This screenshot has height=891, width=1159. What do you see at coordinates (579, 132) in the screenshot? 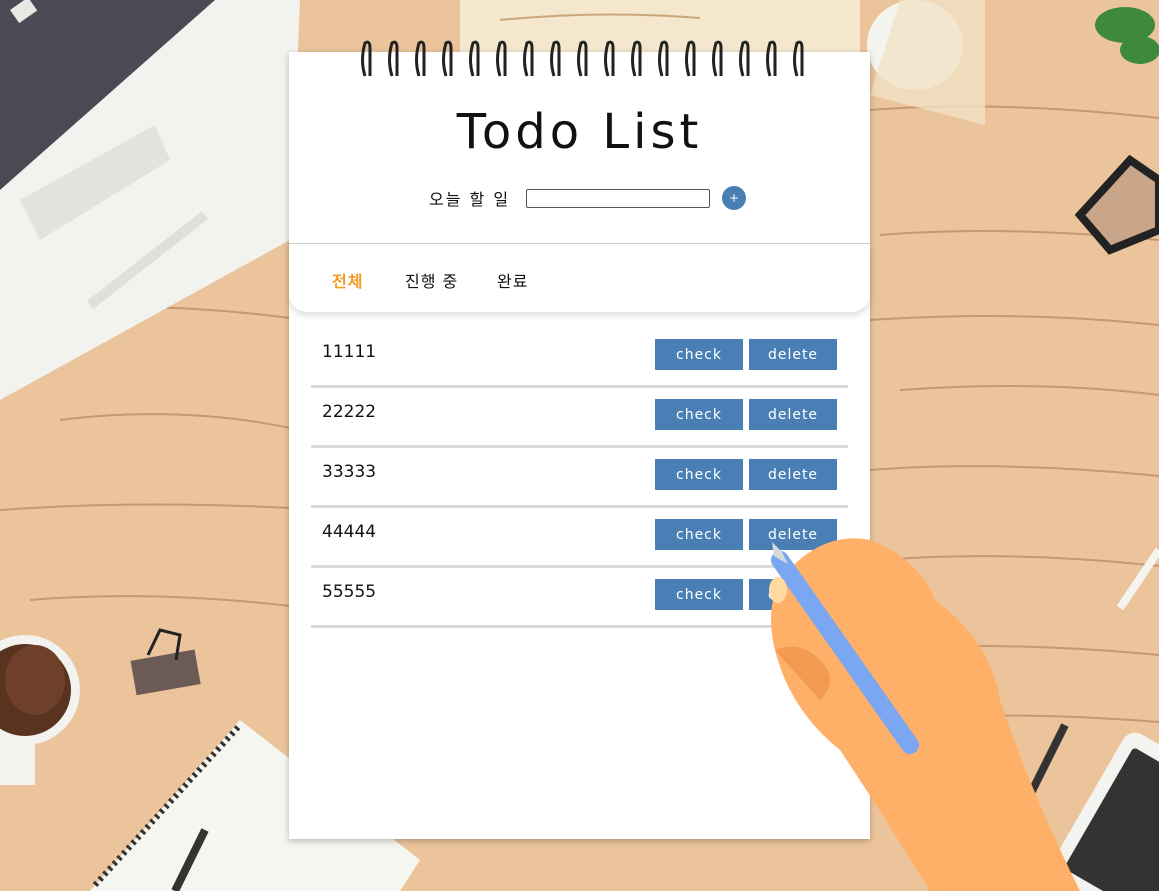
I see `app-title: Todo List` at bounding box center [579, 132].